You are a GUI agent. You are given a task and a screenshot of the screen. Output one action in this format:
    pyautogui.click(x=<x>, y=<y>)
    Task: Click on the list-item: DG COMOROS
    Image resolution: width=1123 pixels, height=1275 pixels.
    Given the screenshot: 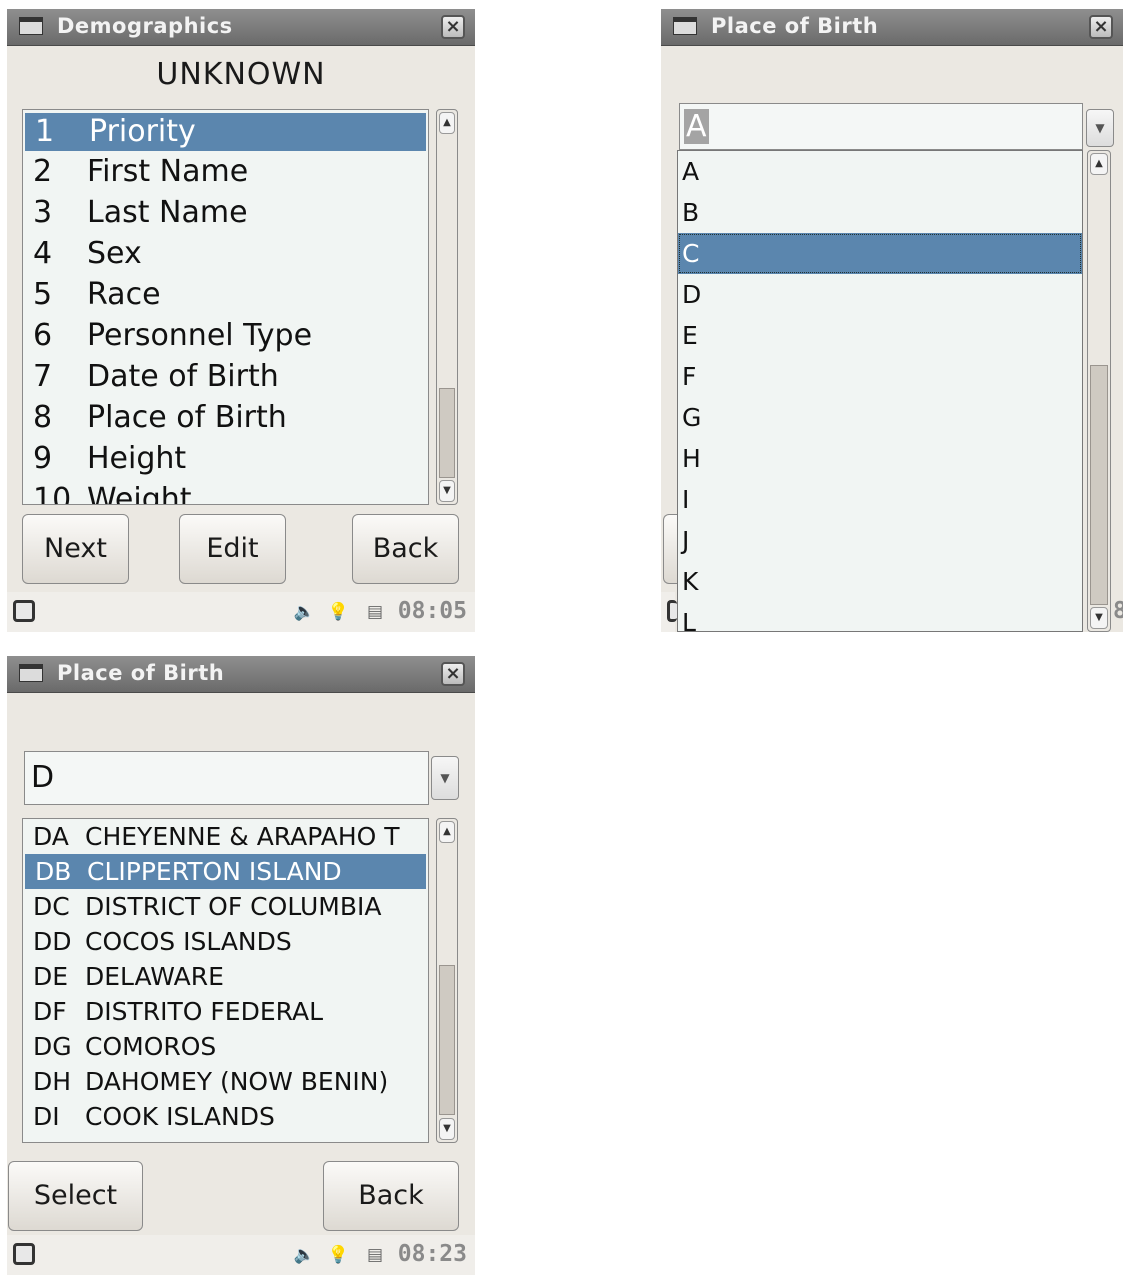 What is the action you would take?
    pyautogui.click(x=225, y=1046)
    